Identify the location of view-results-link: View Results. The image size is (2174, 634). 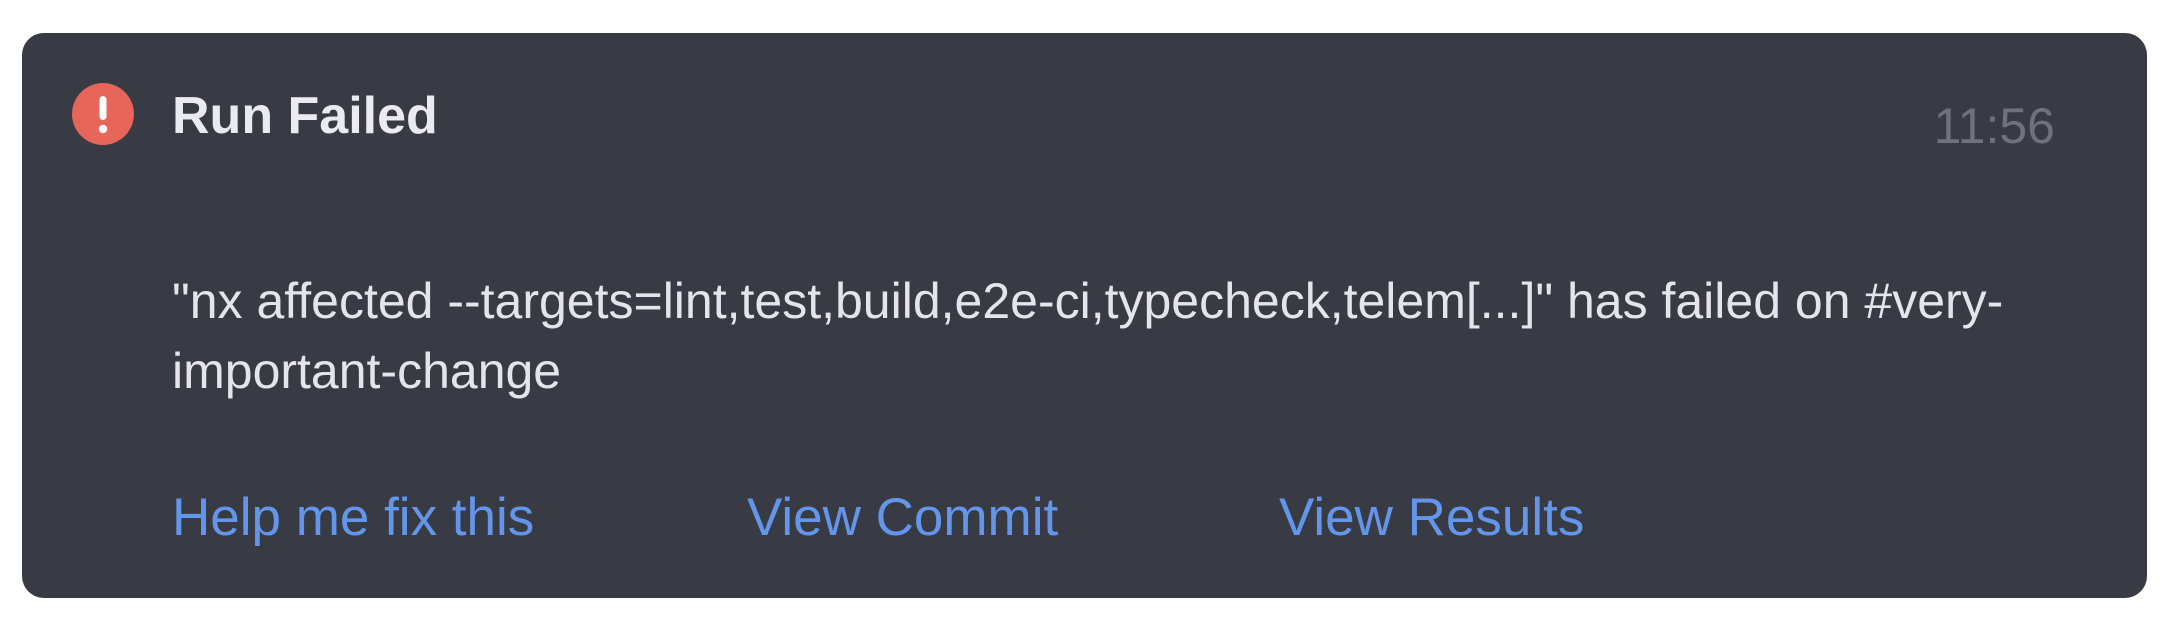
(1431, 518).